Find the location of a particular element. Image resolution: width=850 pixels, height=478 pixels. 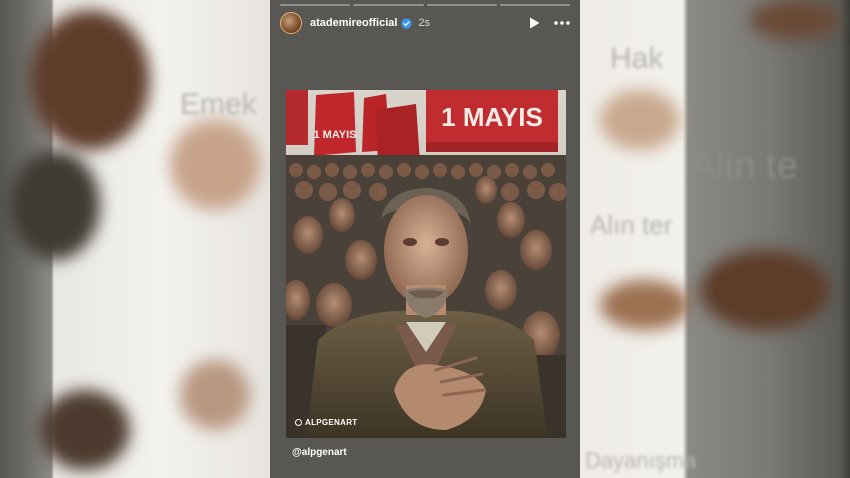

ghost-text: Emek is located at coordinates (218, 104).